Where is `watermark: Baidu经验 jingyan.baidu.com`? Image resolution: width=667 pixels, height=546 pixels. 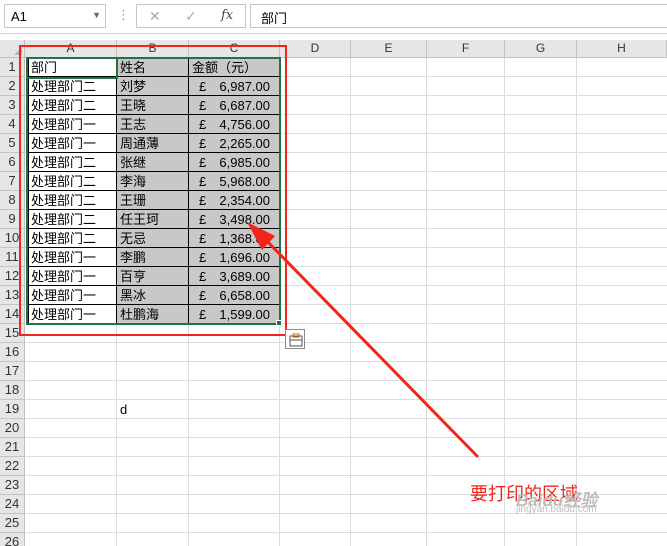 watermark: Baidu经验 jingyan.baidu.com is located at coordinates (556, 500).